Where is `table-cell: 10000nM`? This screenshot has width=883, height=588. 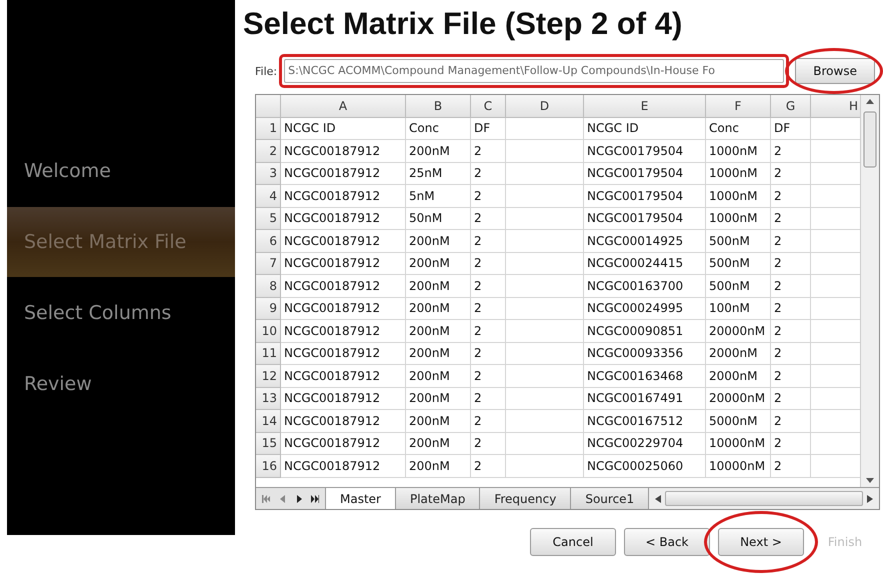 table-cell: 10000nM is located at coordinates (738, 443).